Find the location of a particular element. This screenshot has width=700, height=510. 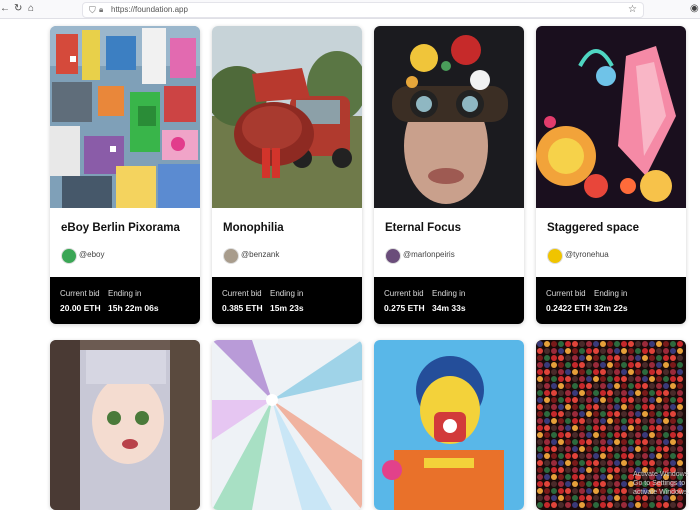

lock-icon: 🔒︎ is located at coordinates (101, 10).